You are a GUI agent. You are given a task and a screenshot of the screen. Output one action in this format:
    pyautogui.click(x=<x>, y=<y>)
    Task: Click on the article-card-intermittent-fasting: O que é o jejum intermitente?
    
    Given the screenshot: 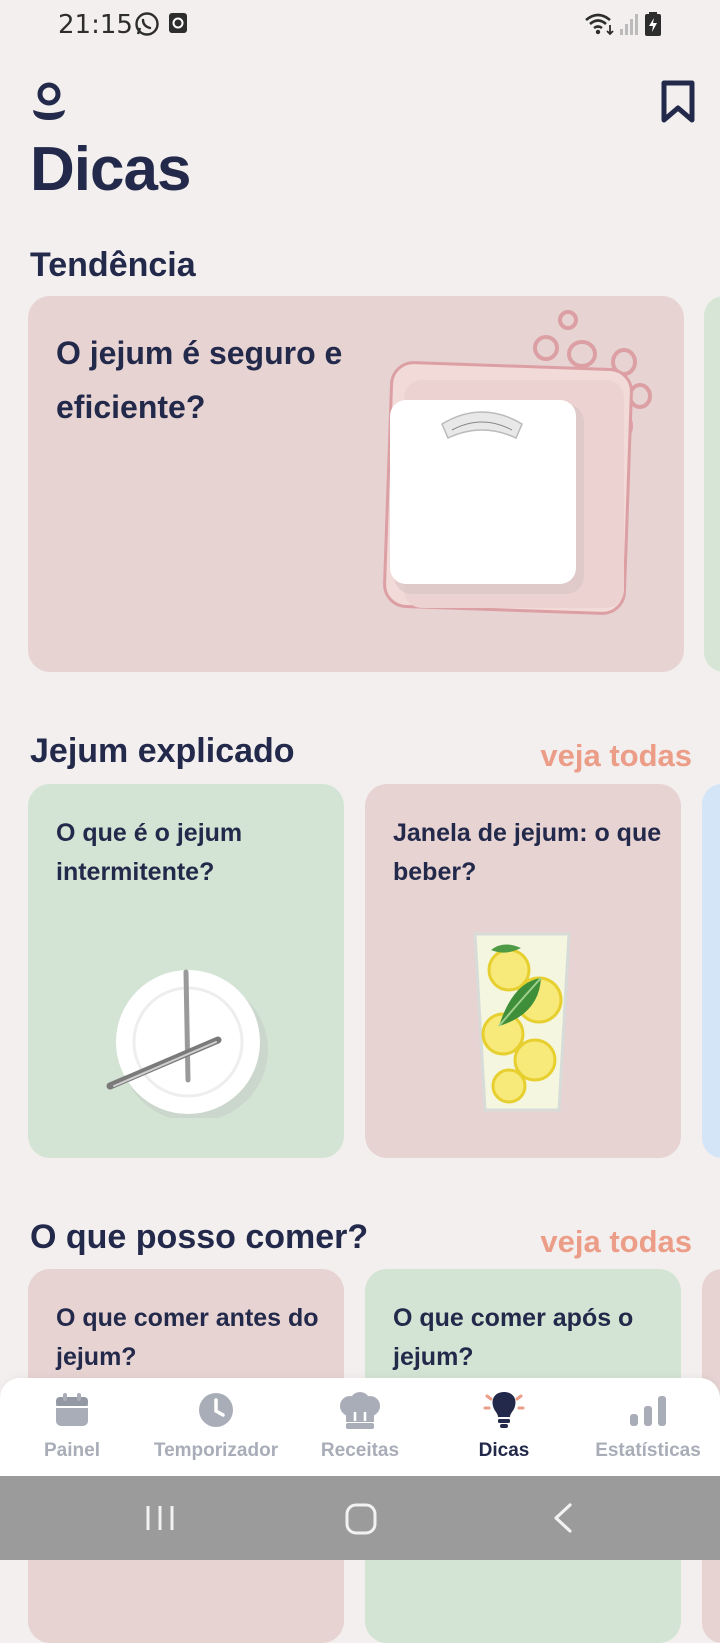 What is the action you would take?
    pyautogui.click(x=186, y=971)
    